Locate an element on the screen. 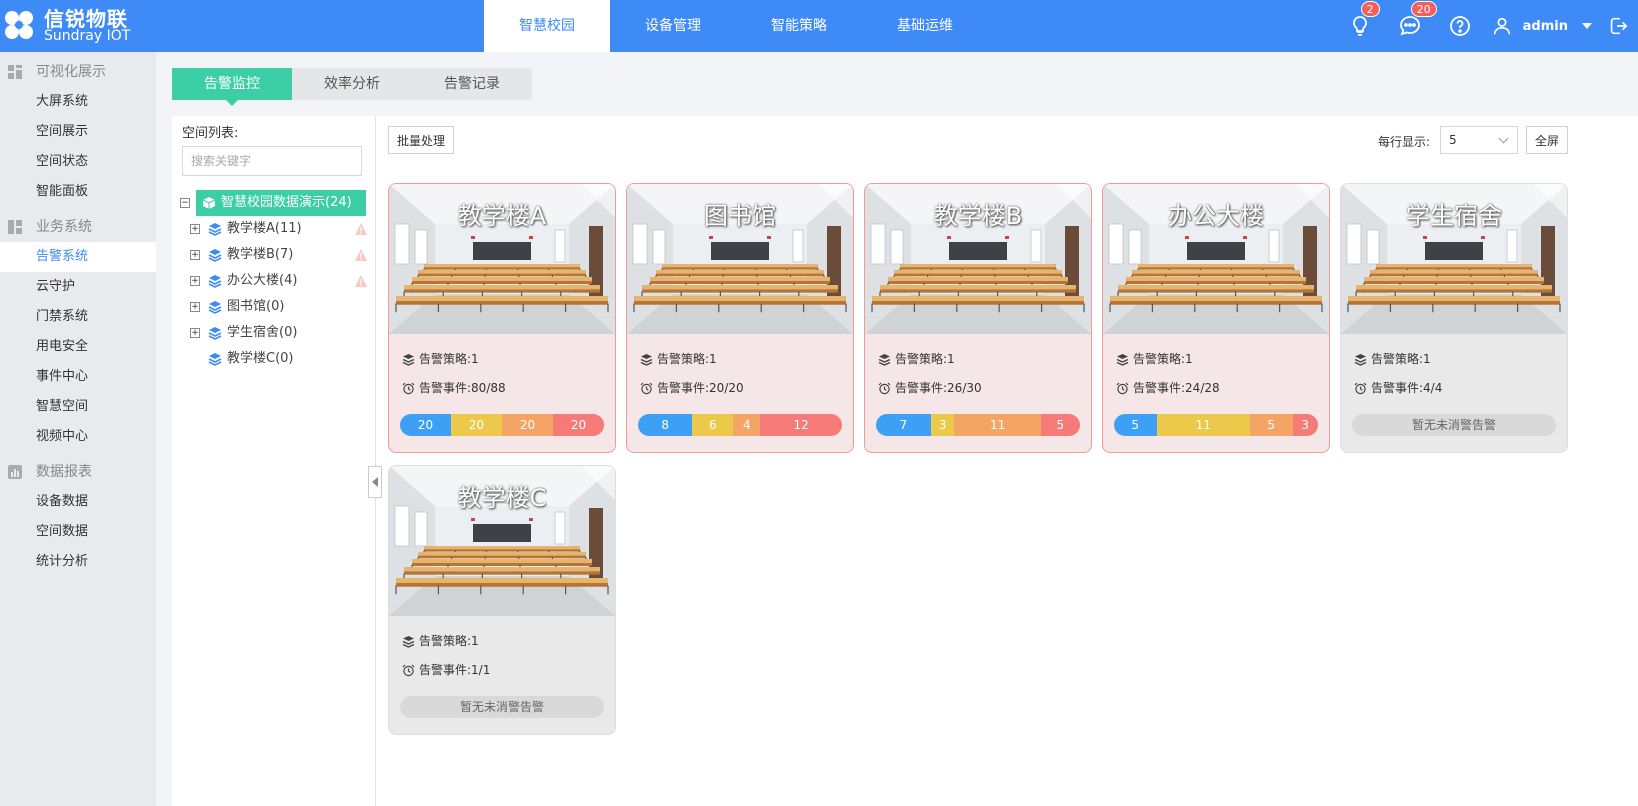 This screenshot has width=1638, height=806. space-card: 教学楼C 告警策略:1 告警事件:1/1 暂无未消警告警 is located at coordinates (502, 600).